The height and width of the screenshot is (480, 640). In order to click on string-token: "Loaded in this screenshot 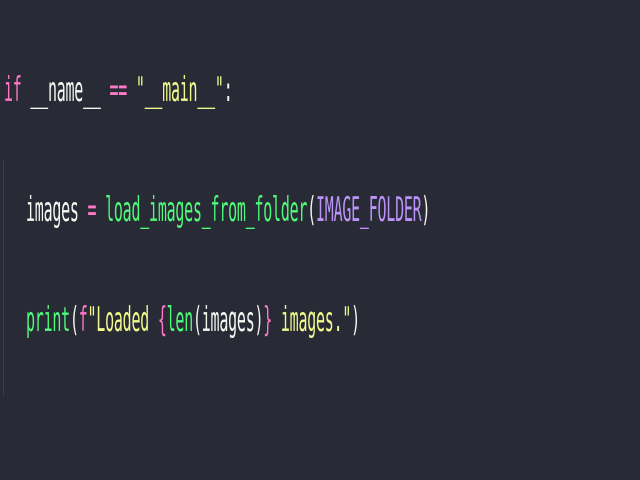, I will do `click(122, 320)`.